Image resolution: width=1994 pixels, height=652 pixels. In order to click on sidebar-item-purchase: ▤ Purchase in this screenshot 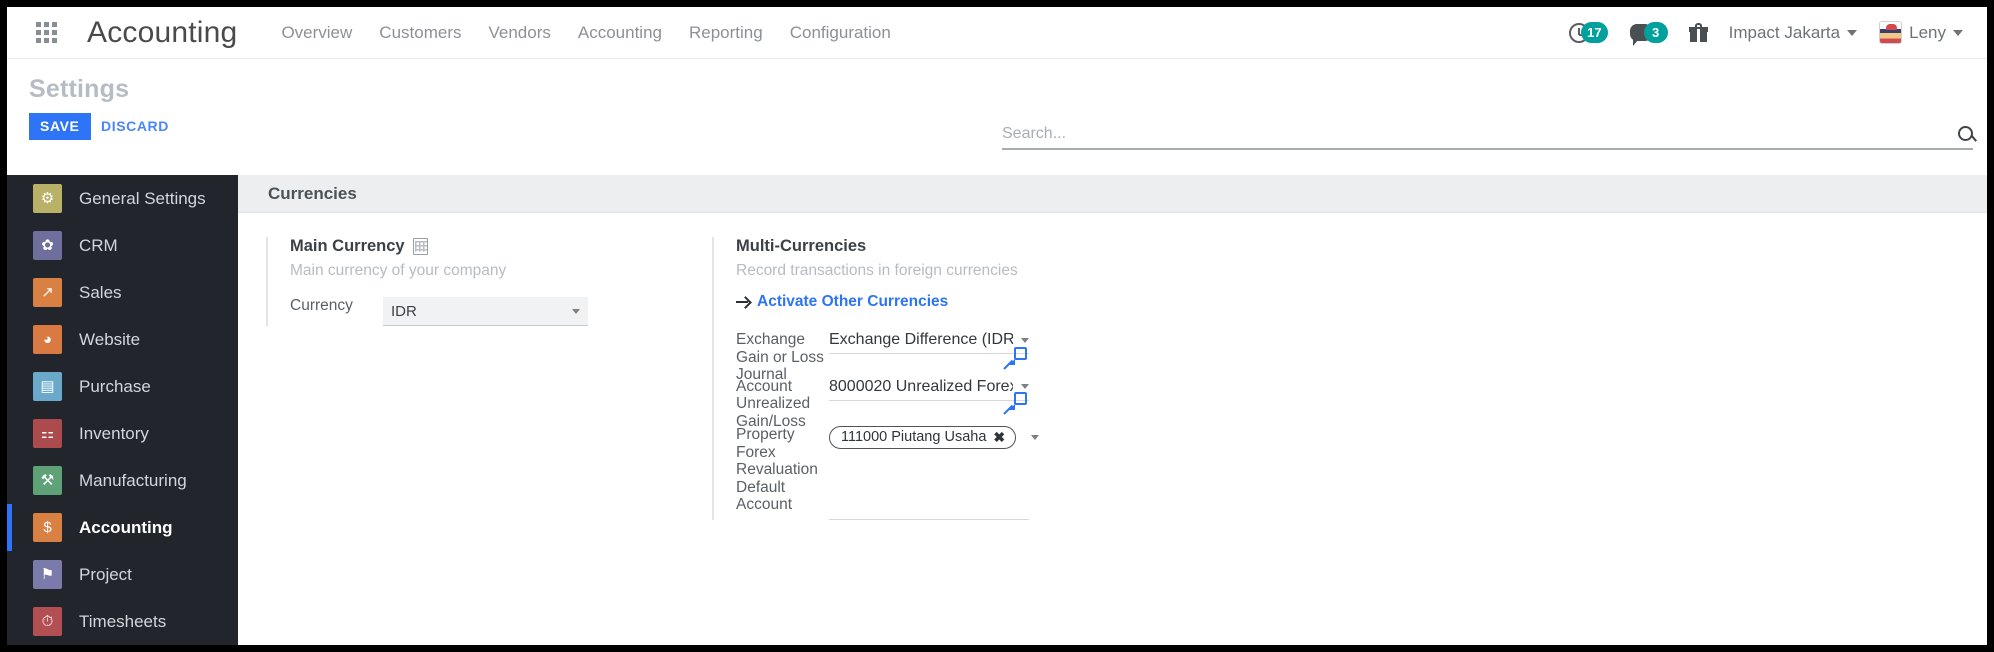, I will do `click(122, 386)`.